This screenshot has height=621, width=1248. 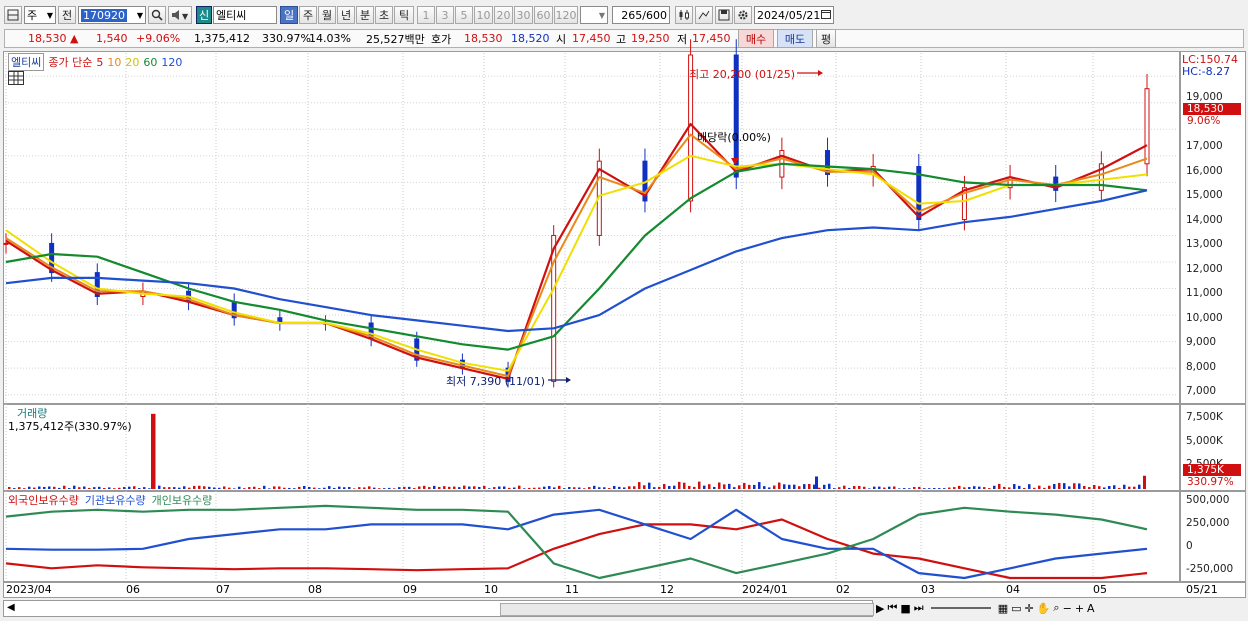 I want to click on low-price: 17,450, so click(x=711, y=38).